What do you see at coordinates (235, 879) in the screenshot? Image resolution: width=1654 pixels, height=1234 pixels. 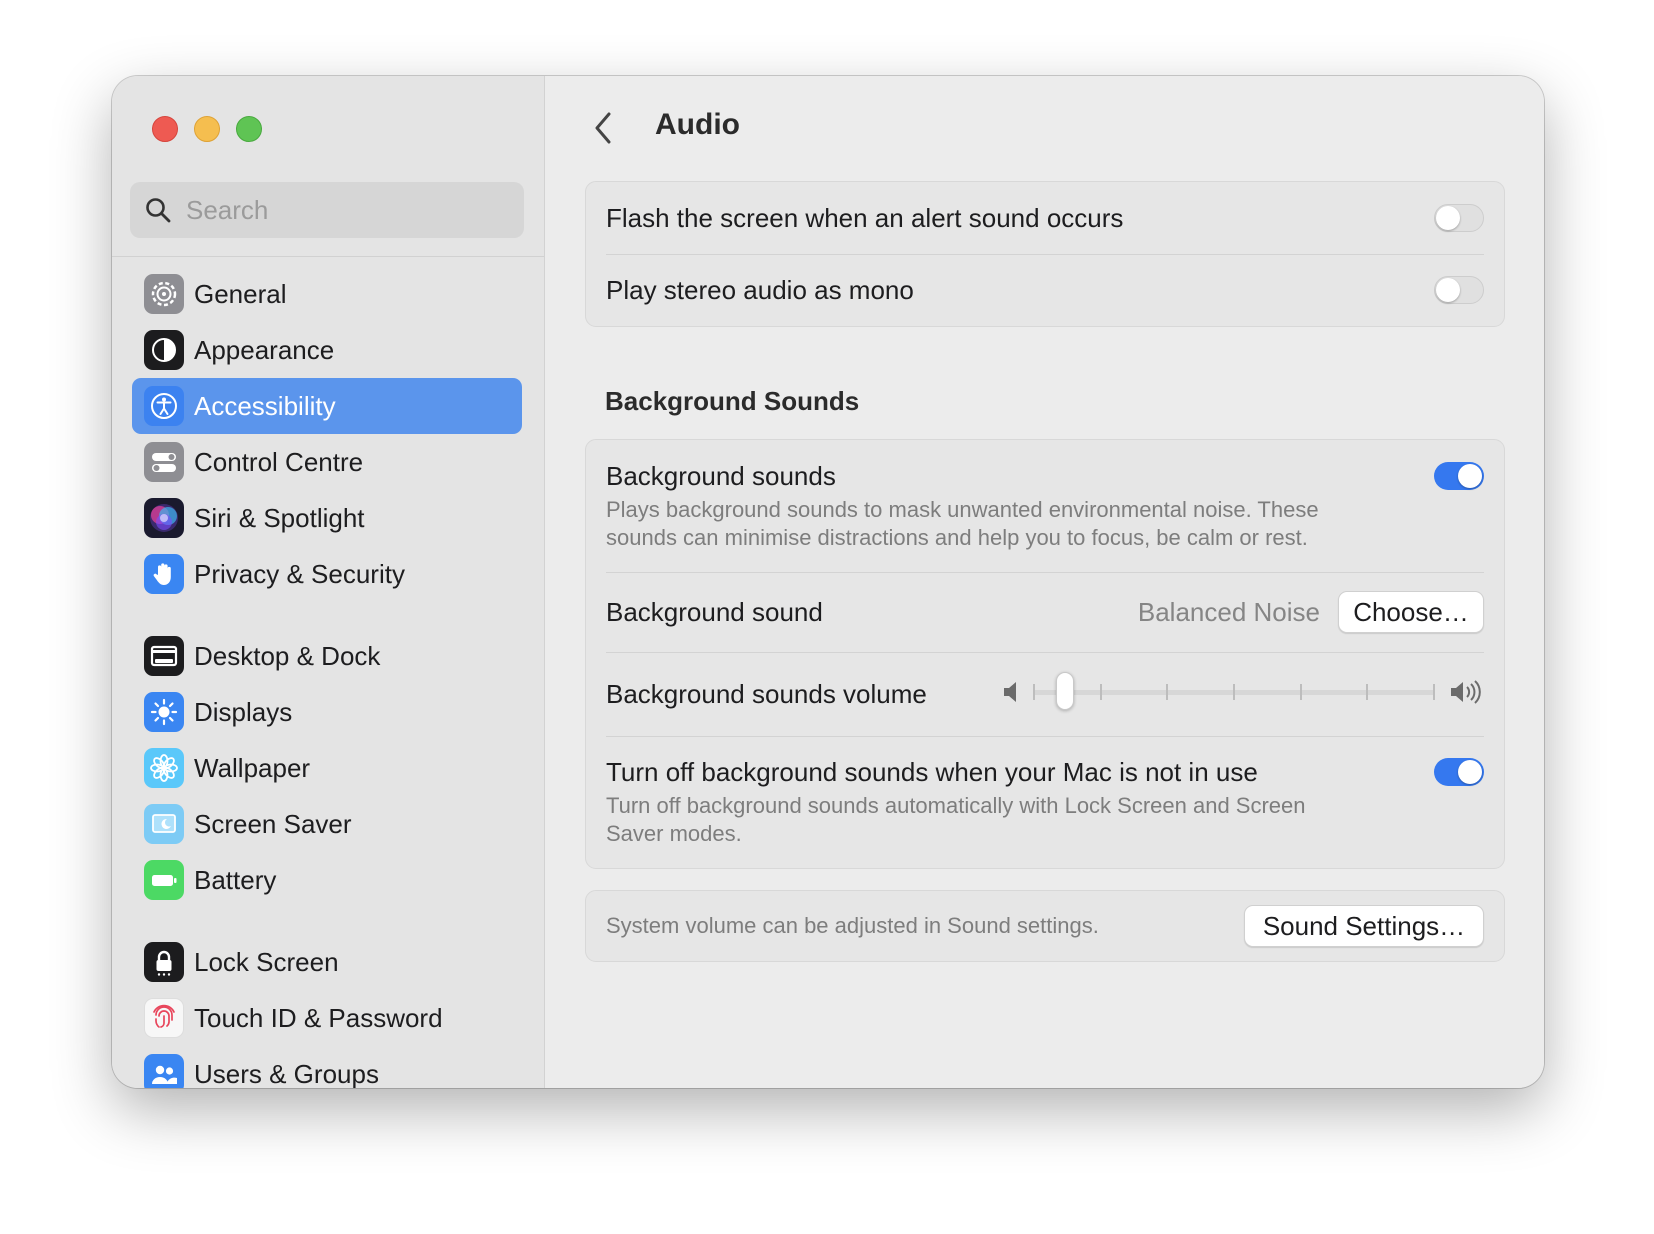 I see `sidebar-item-label: Battery` at bounding box center [235, 879].